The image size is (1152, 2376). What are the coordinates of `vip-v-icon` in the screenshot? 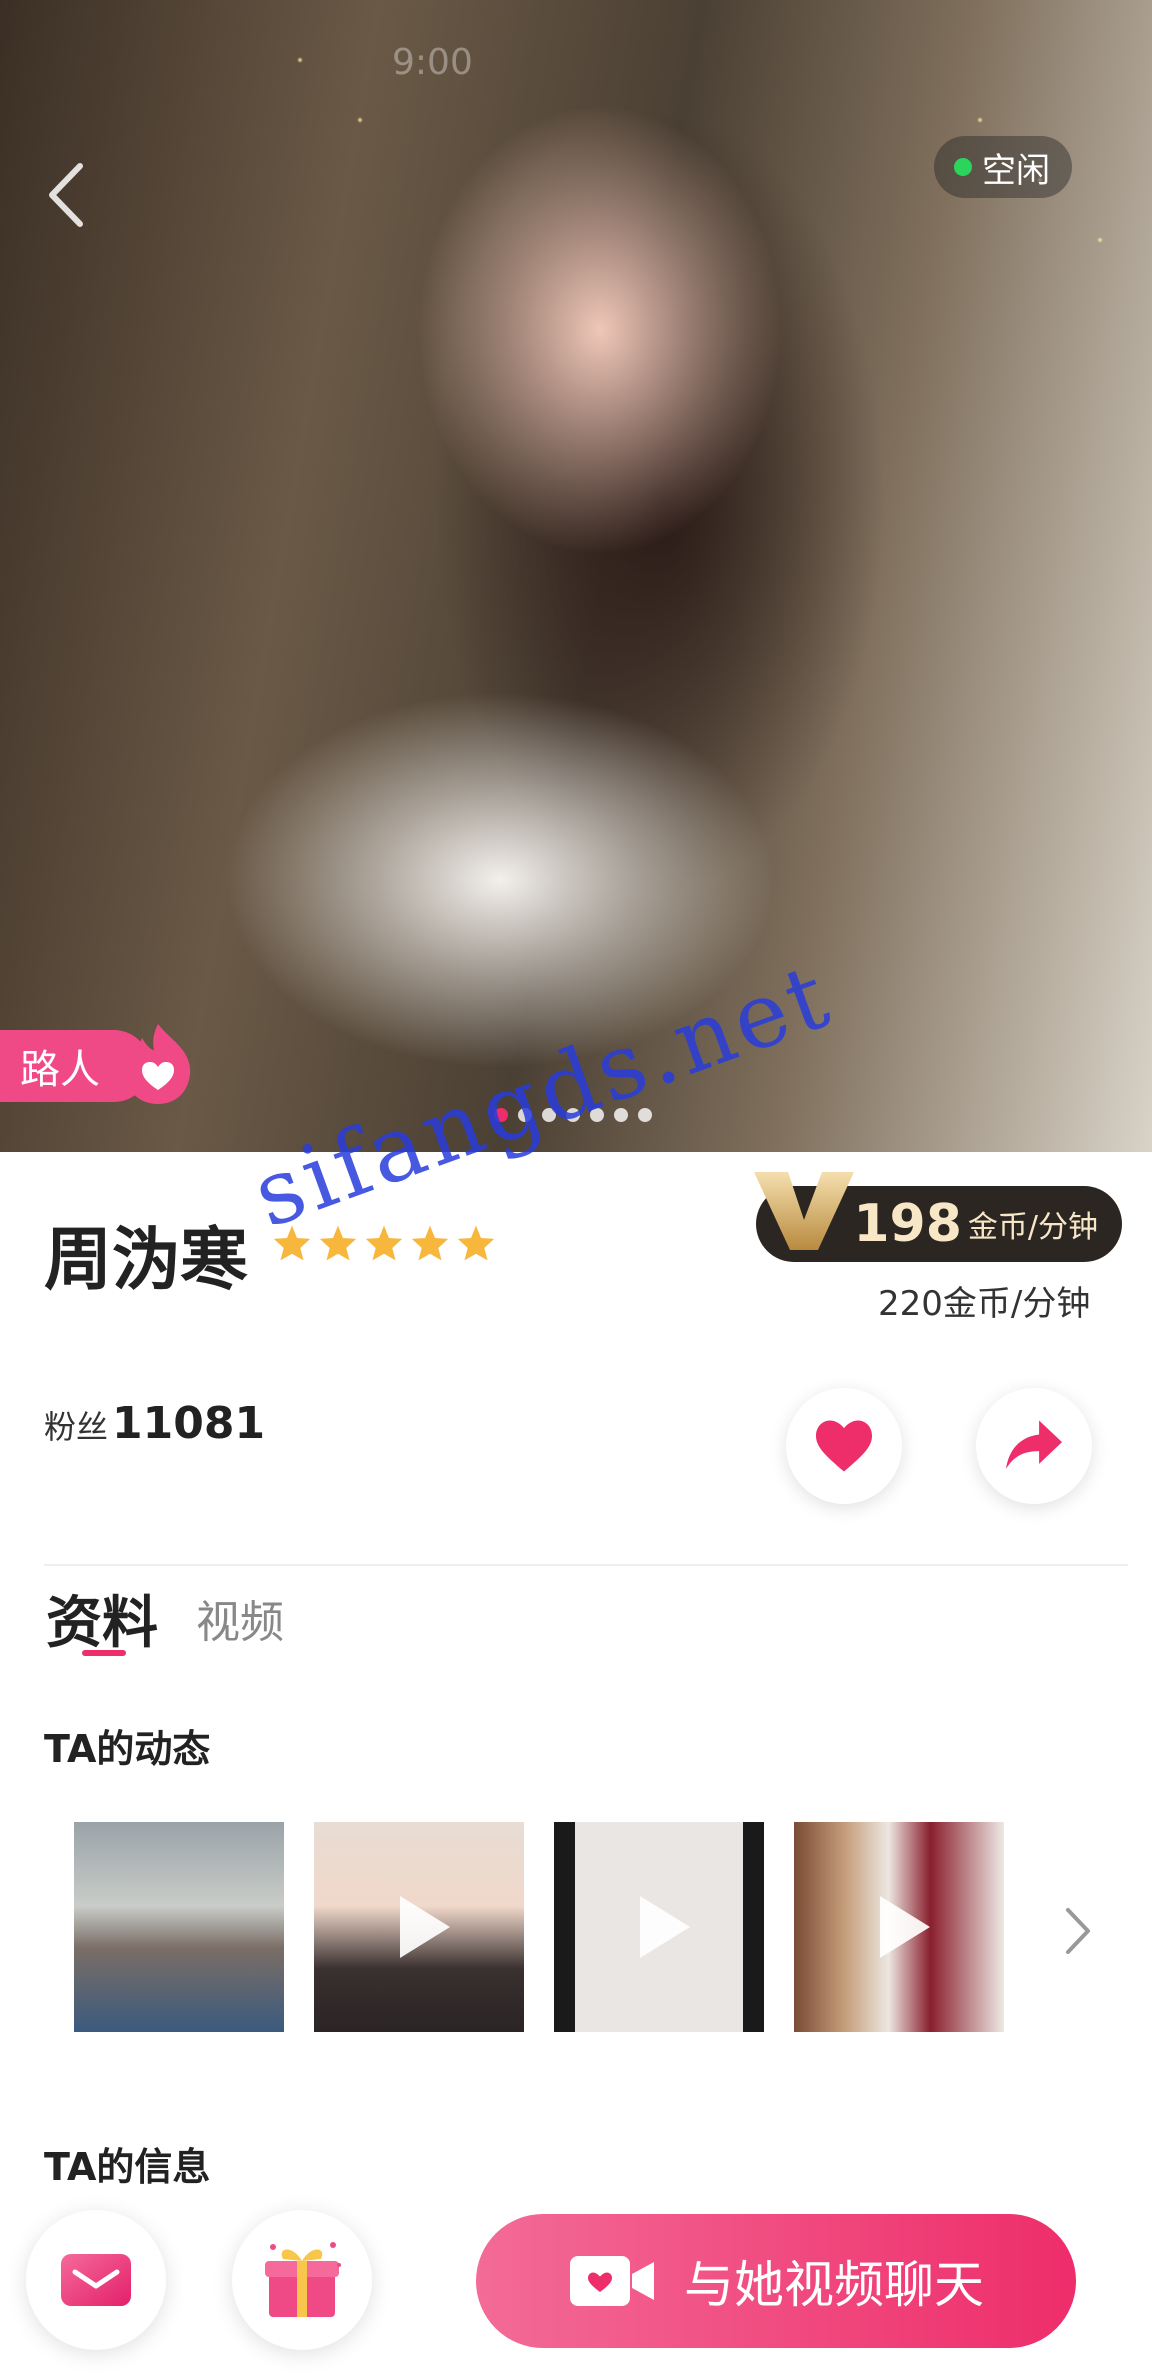 It's located at (804, 1211).